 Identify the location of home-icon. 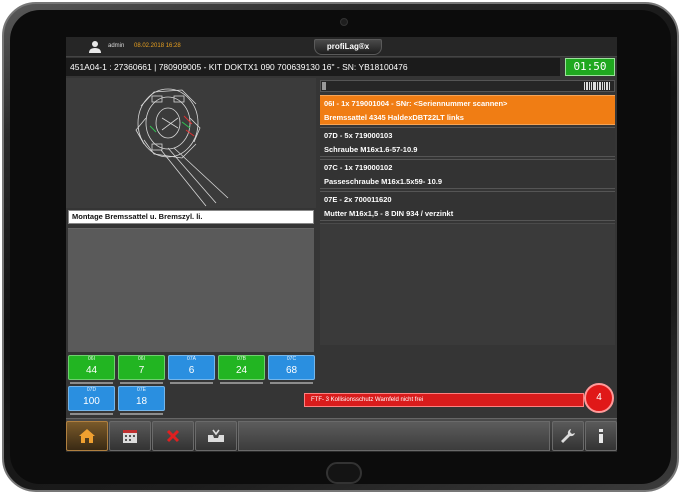
(87, 436).